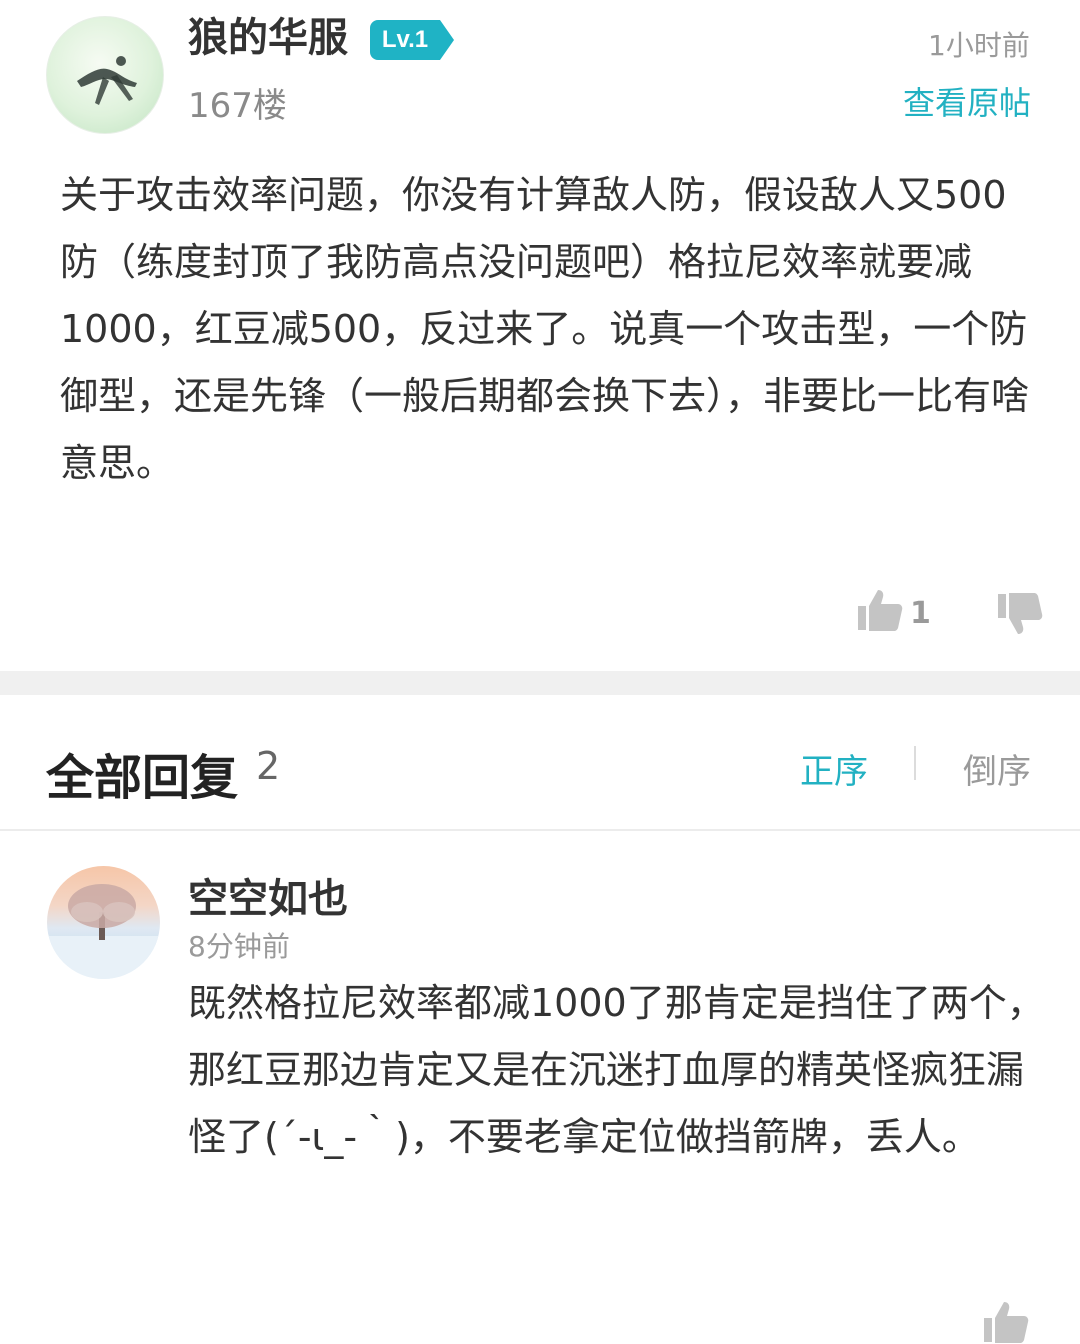 This screenshot has height=1344, width=1080. What do you see at coordinates (997, 768) in the screenshot?
I see `sort-descending-button: 倒序` at bounding box center [997, 768].